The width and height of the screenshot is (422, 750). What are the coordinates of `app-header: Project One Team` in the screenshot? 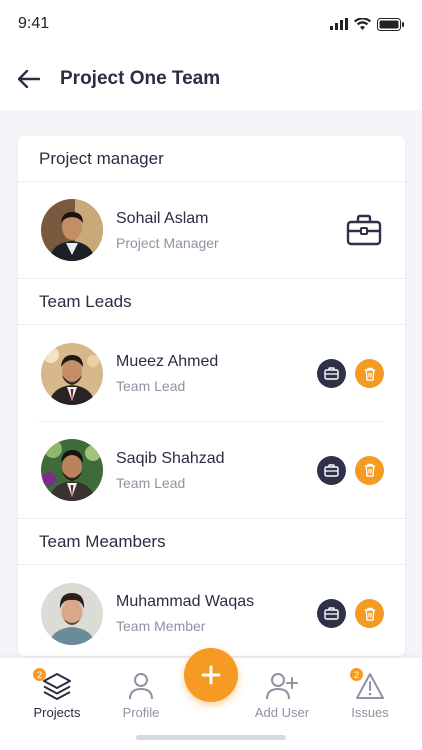 It's located at (211, 79).